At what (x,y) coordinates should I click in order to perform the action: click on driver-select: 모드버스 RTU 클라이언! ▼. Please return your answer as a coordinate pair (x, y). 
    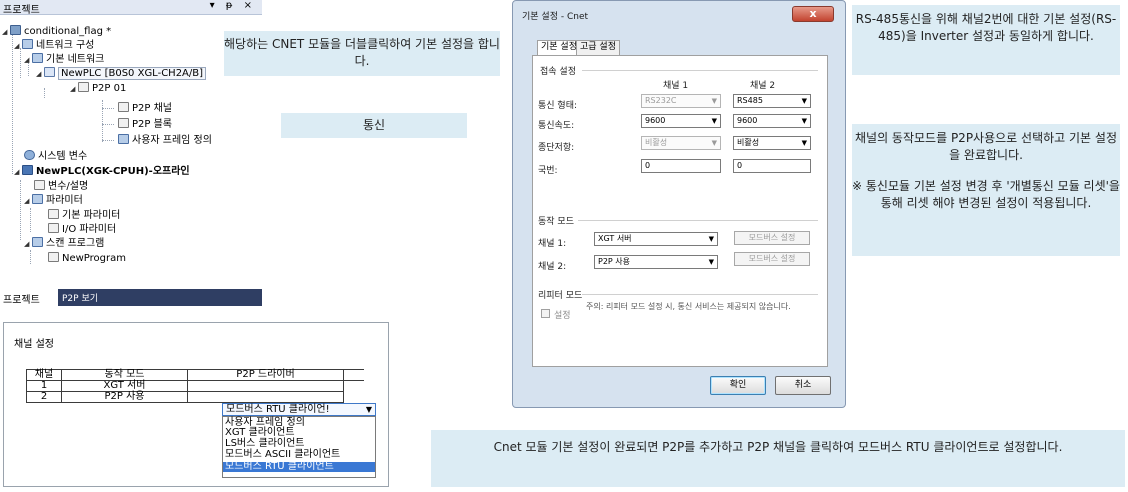
    Looking at the image, I should click on (299, 409).